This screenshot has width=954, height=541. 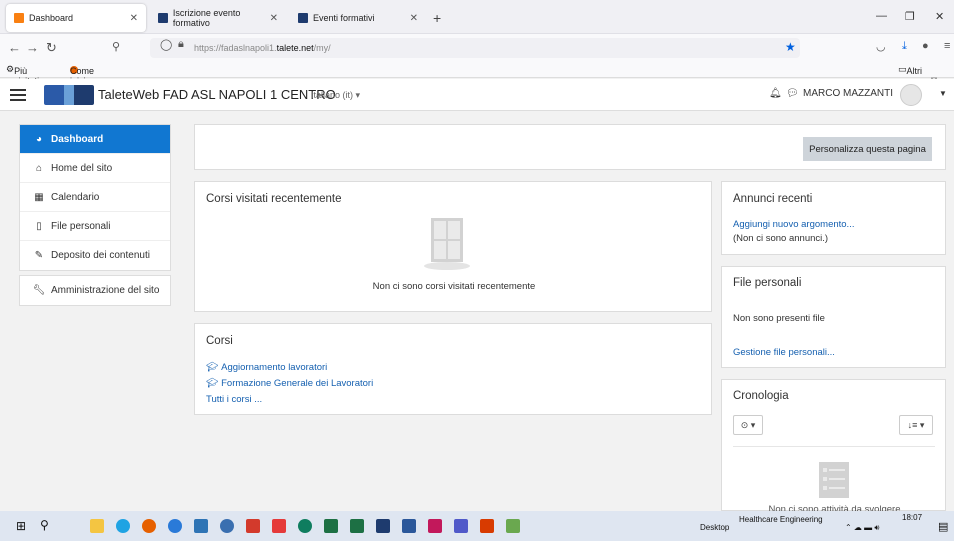 What do you see at coordinates (166, 44) in the screenshot?
I see `shield-icon: ◯` at bounding box center [166, 44].